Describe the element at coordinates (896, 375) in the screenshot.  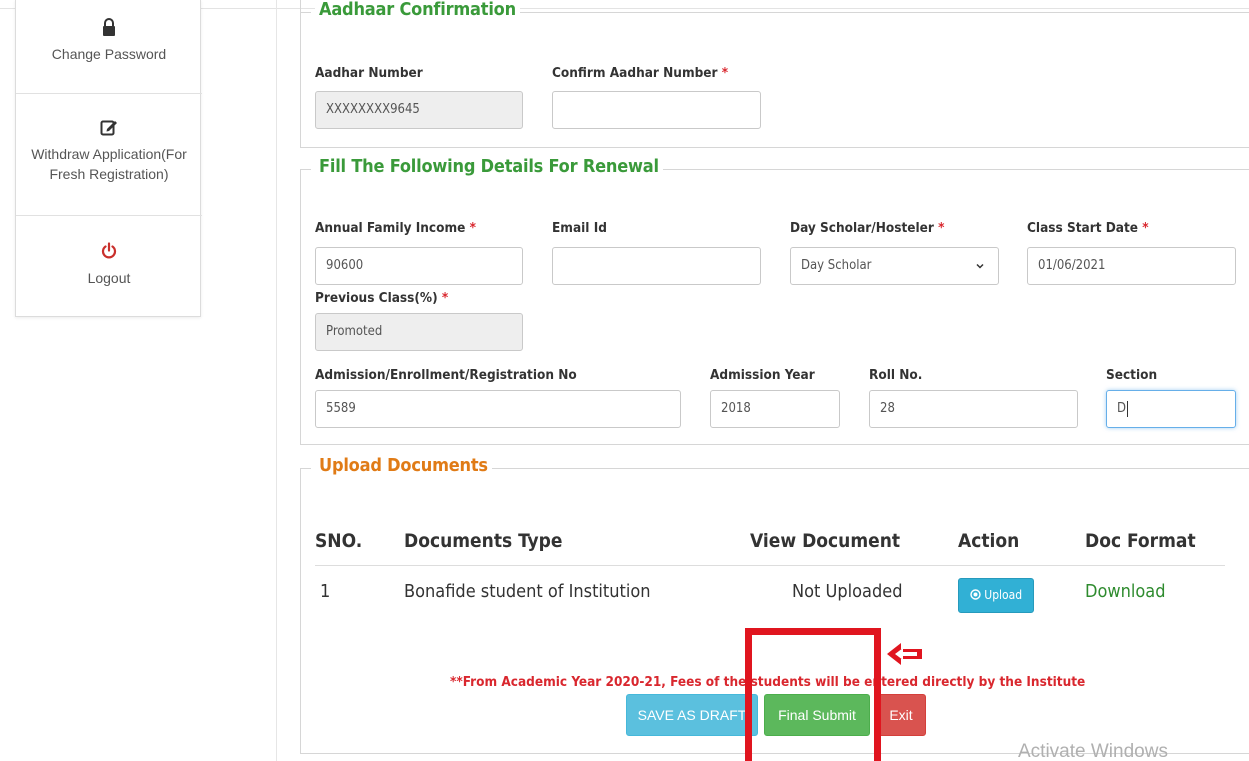
I see `roll-no-label: Roll No.` at that location.